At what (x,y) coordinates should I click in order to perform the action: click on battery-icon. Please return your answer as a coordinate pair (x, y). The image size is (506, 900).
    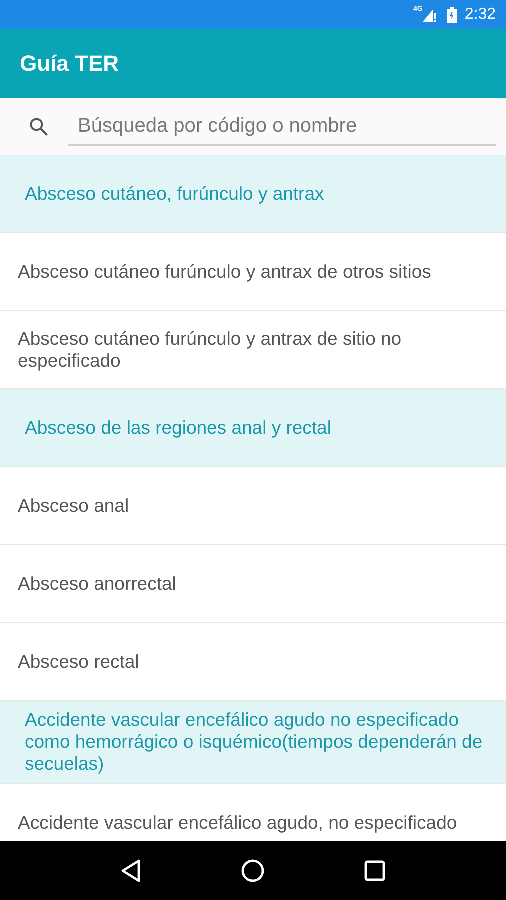
    Looking at the image, I should click on (451, 14).